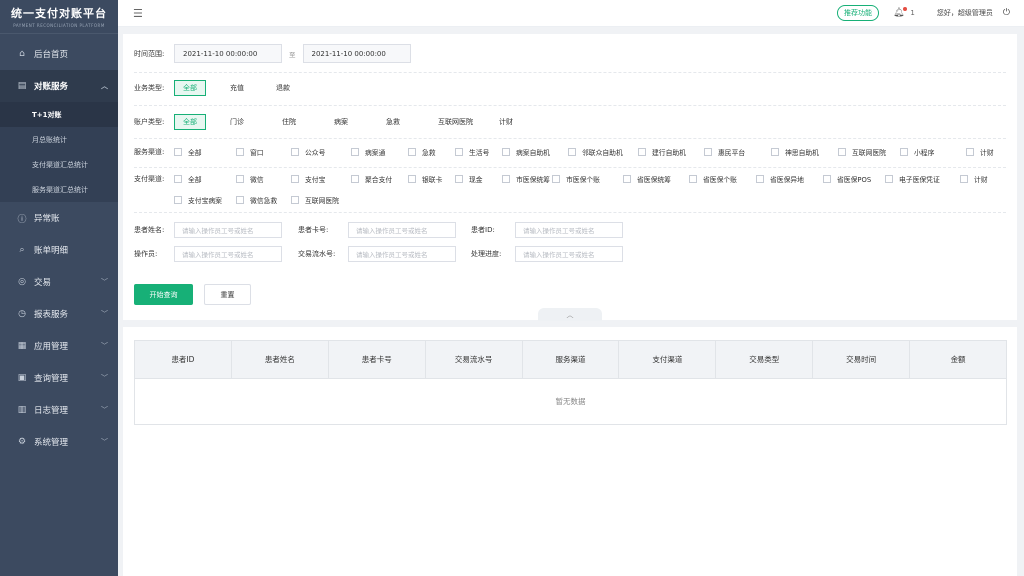 This screenshot has height=576, width=1024. What do you see at coordinates (570, 105) in the screenshot?
I see `divider` at bounding box center [570, 105].